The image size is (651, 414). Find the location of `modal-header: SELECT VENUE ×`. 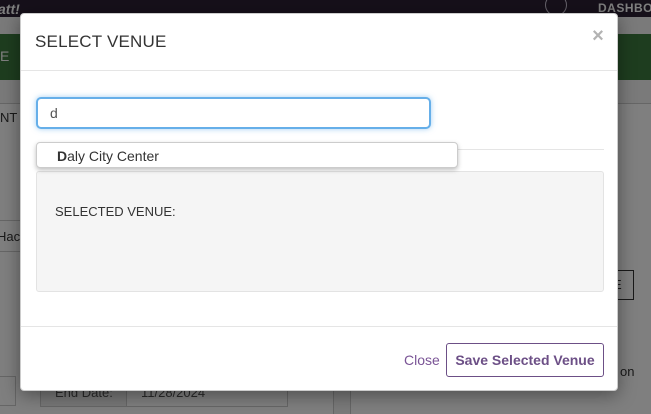

modal-header: SELECT VENUE × is located at coordinates (319, 42).